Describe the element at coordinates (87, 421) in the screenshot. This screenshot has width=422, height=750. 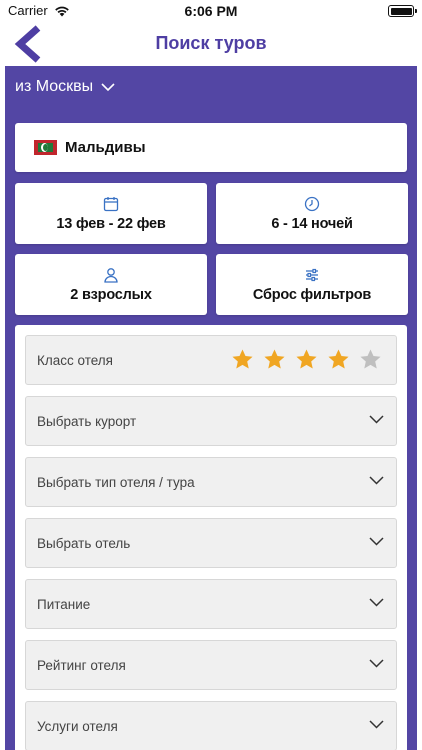
I see `resort-select-label: Выбрать курорт` at that location.